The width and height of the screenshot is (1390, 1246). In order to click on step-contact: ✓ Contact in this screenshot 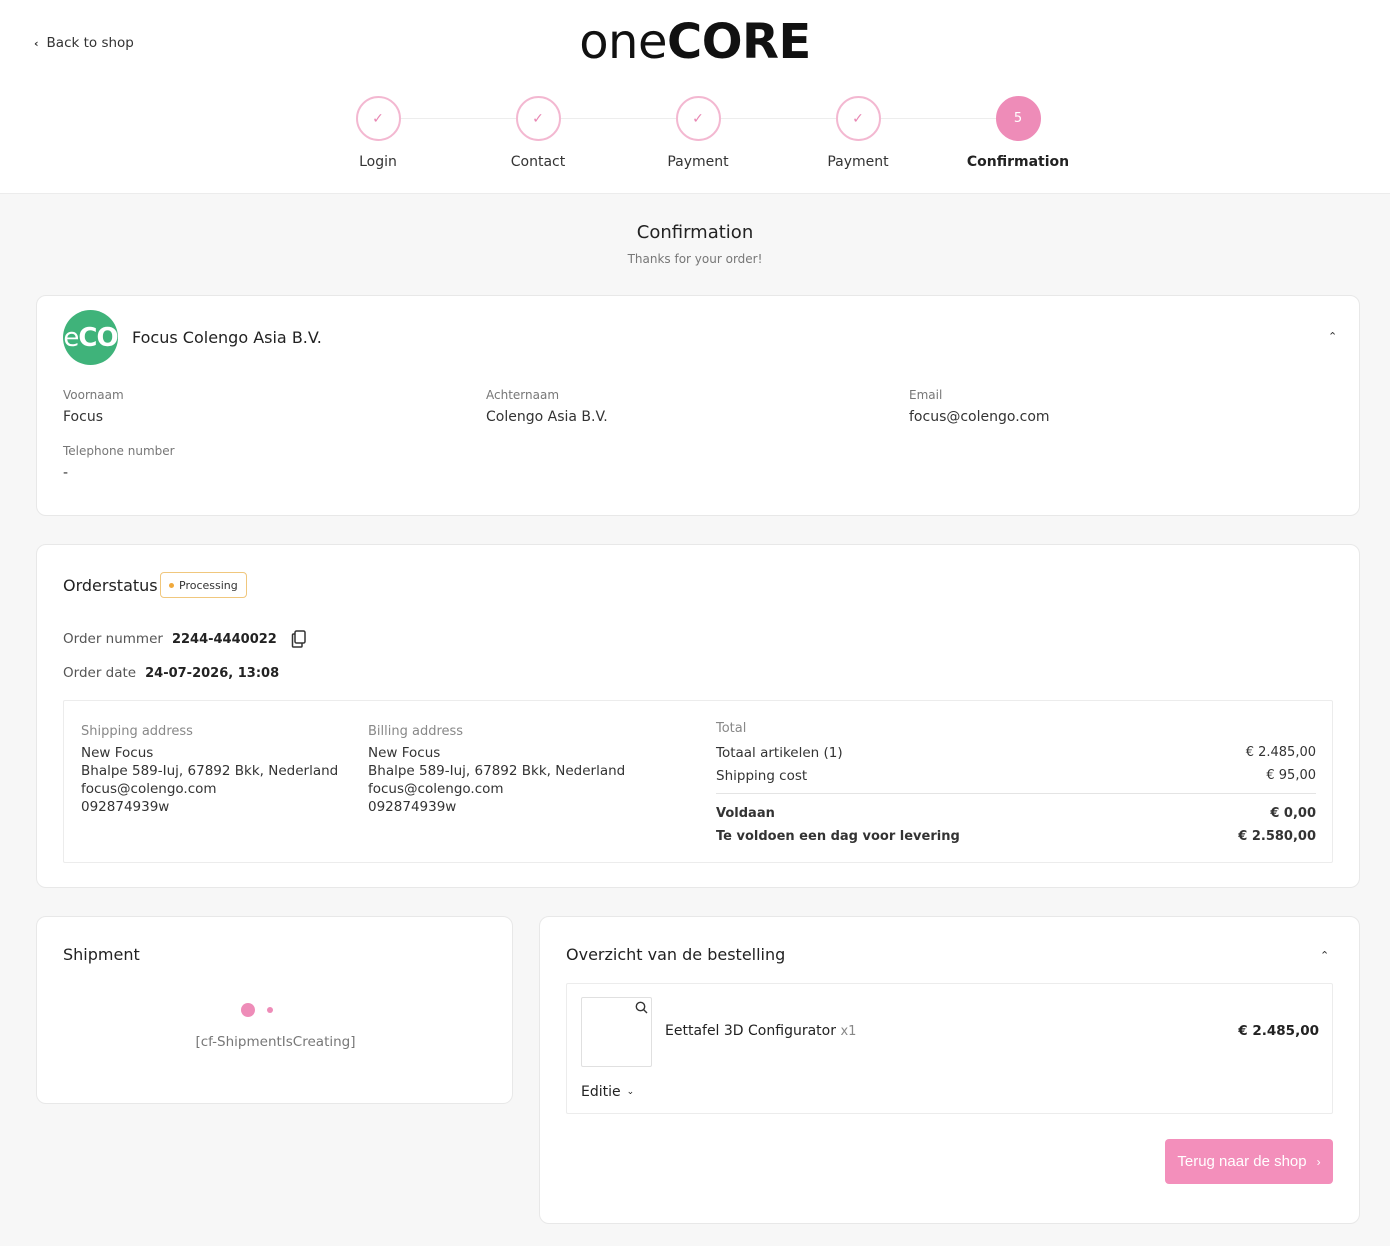, I will do `click(538, 133)`.